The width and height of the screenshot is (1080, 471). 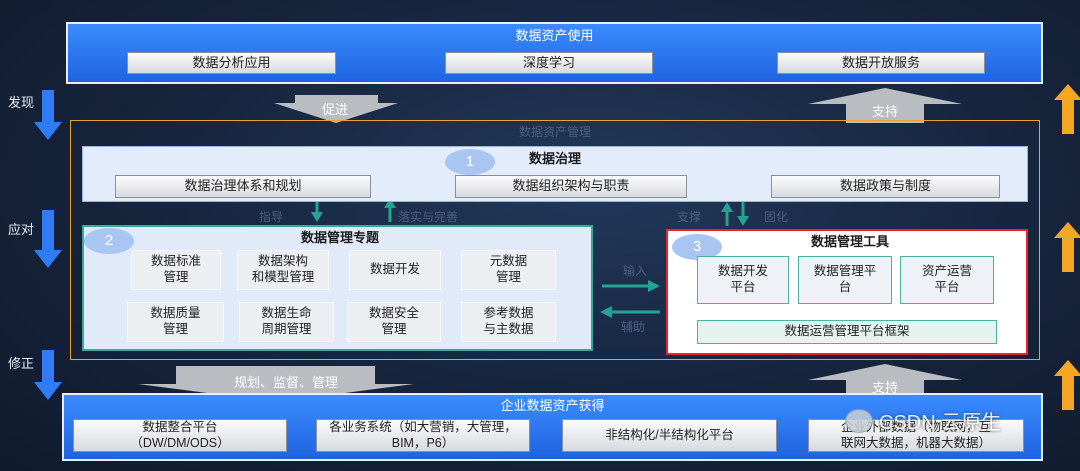 I want to click on acquire-item-unstructured: 非结构化/半结构化平台, so click(x=669, y=435).